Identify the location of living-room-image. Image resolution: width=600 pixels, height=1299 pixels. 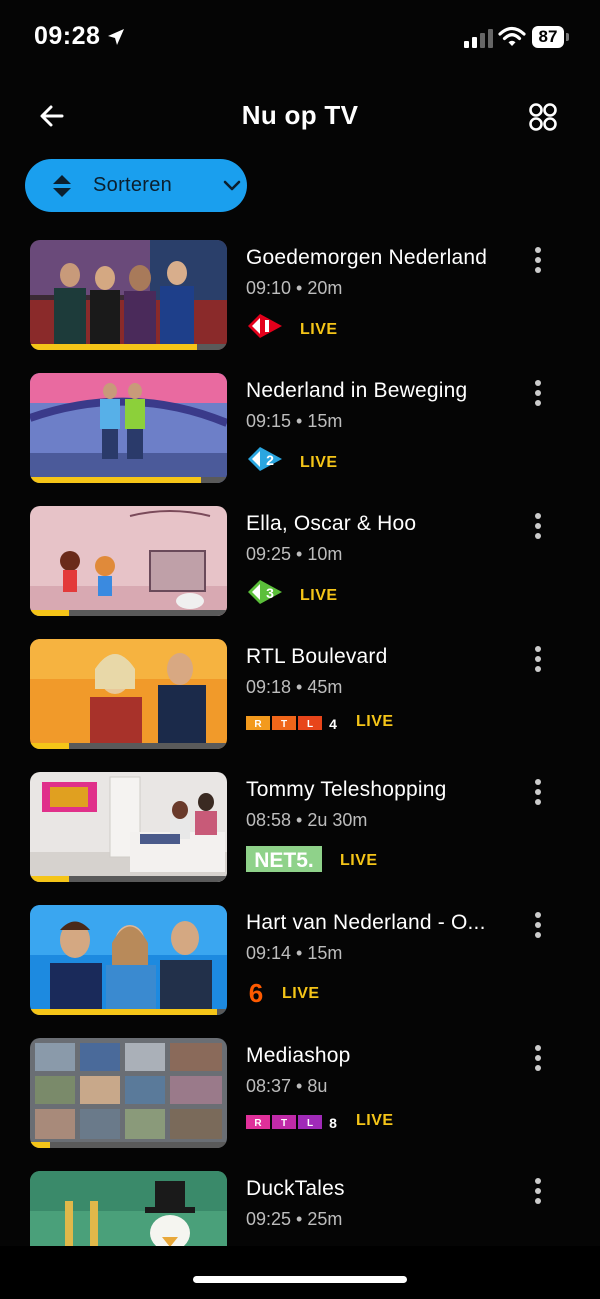
(128, 827).